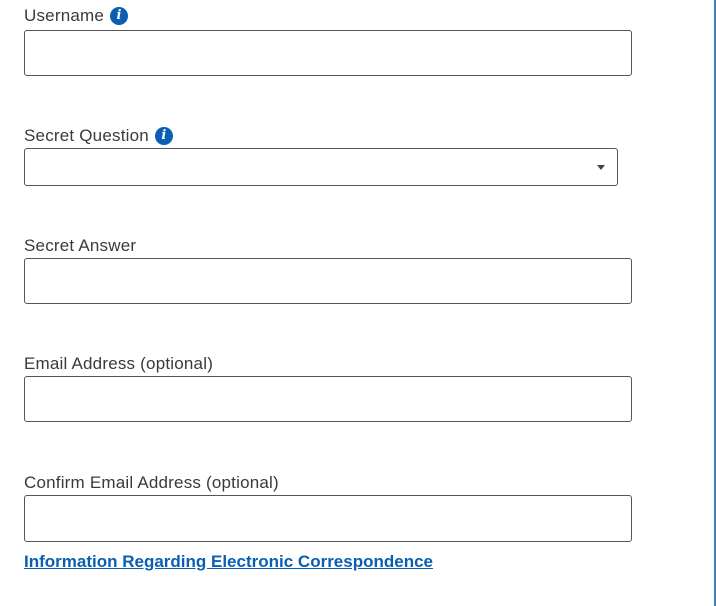 This screenshot has height=606, width=716. What do you see at coordinates (328, 518) in the screenshot?
I see `confirm-email-input` at bounding box center [328, 518].